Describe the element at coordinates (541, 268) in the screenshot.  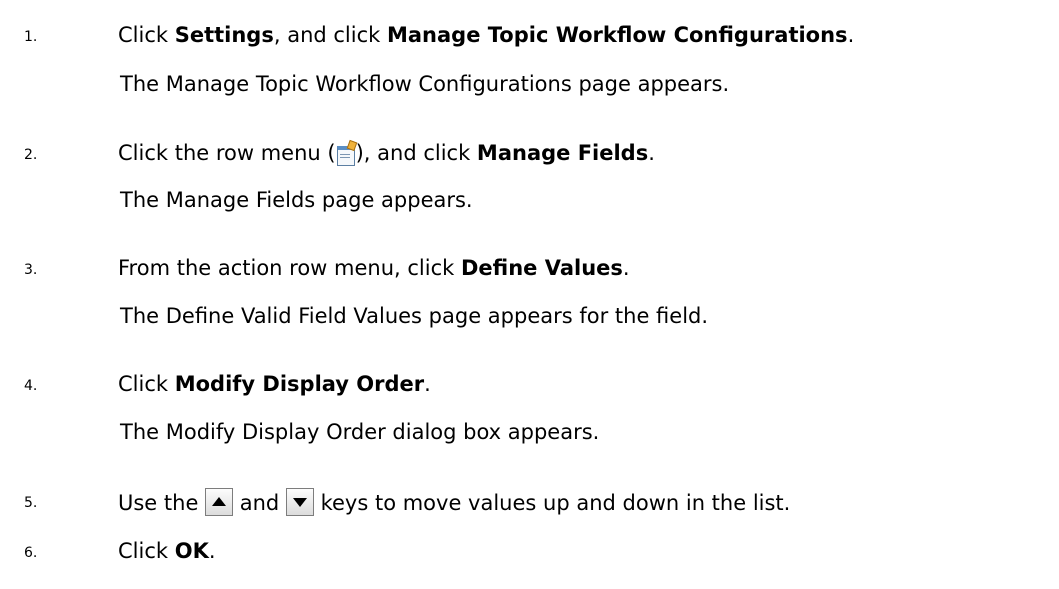
I see `ui-term-define-values: Define Values` at that location.